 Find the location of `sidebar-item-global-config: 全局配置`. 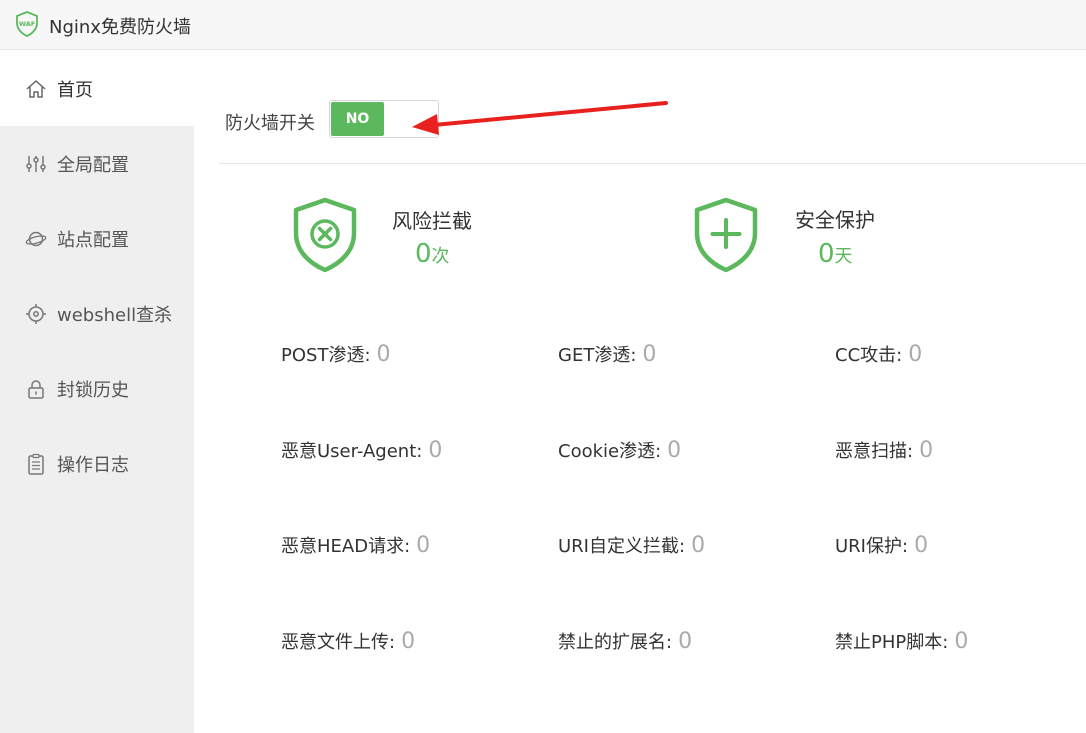

sidebar-item-global-config: 全局配置 is located at coordinates (97, 163).